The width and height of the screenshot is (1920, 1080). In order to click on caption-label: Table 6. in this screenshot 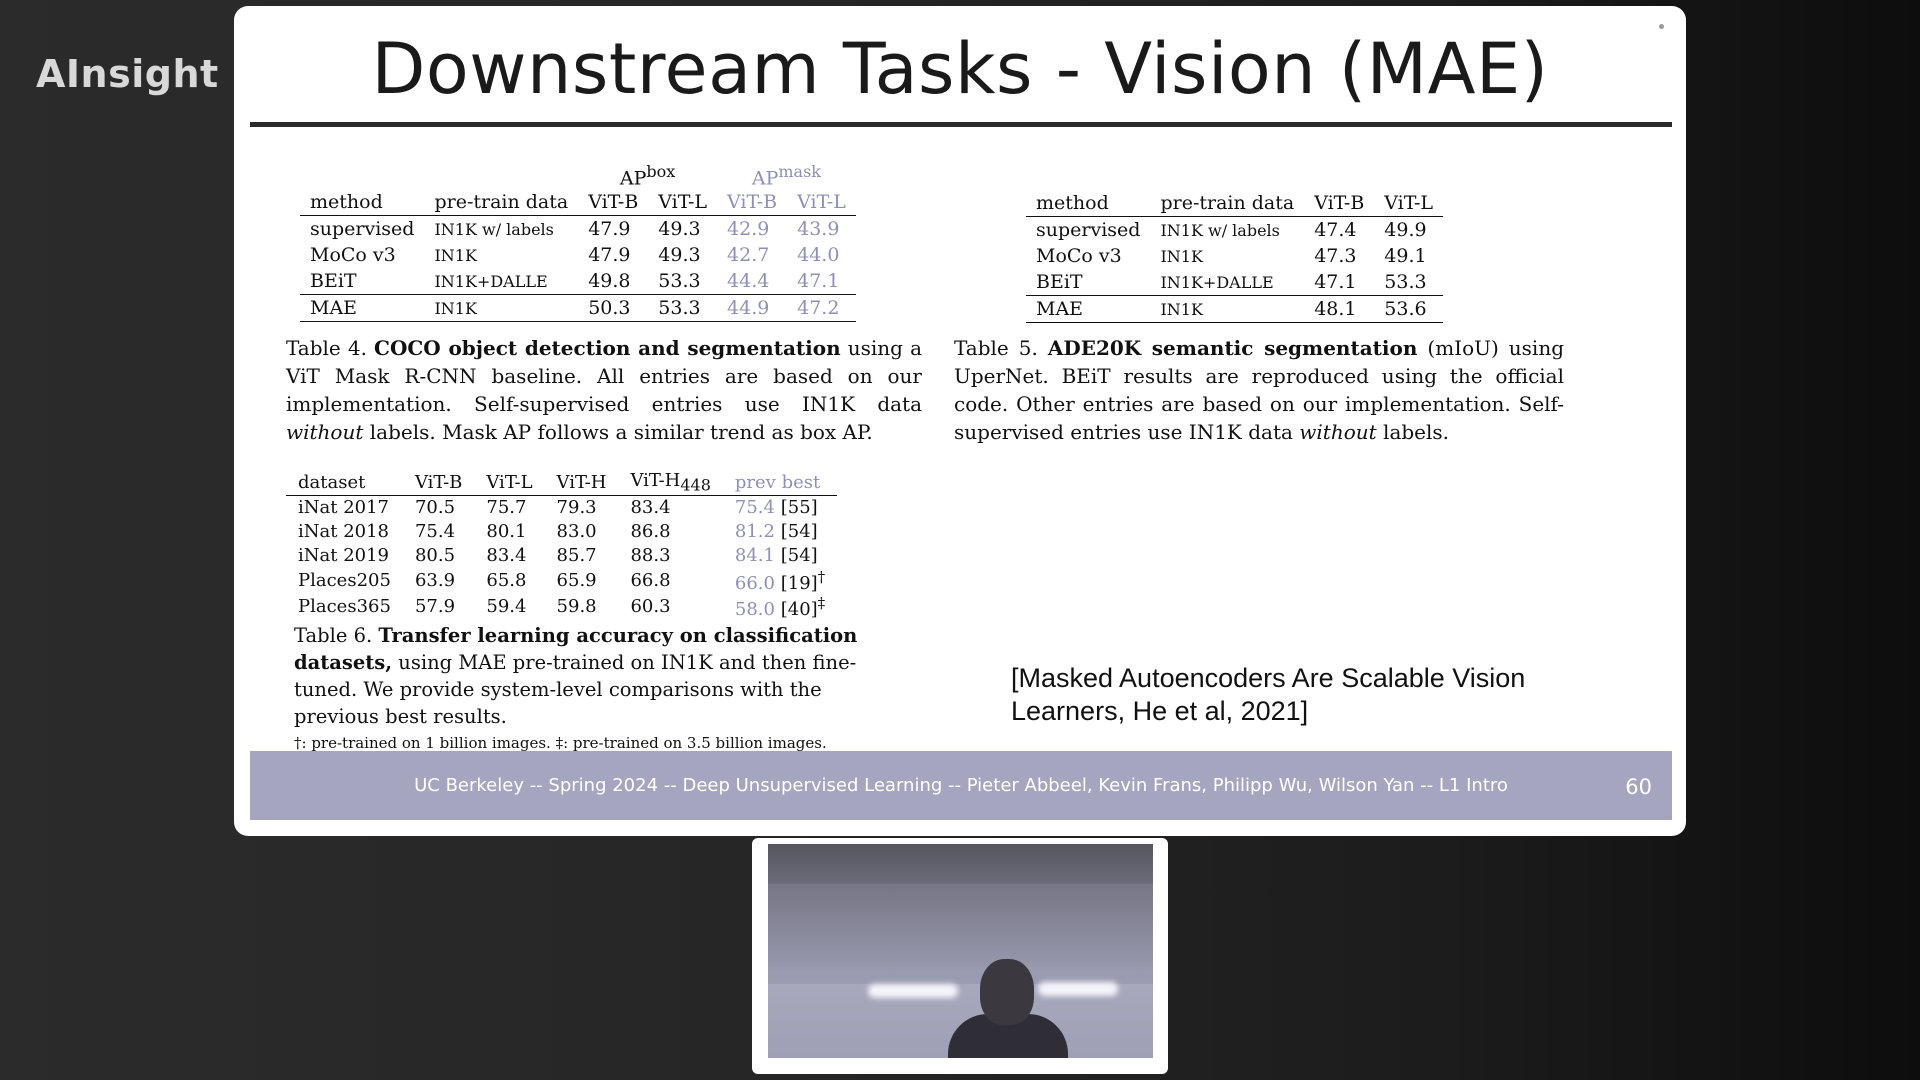, I will do `click(333, 635)`.